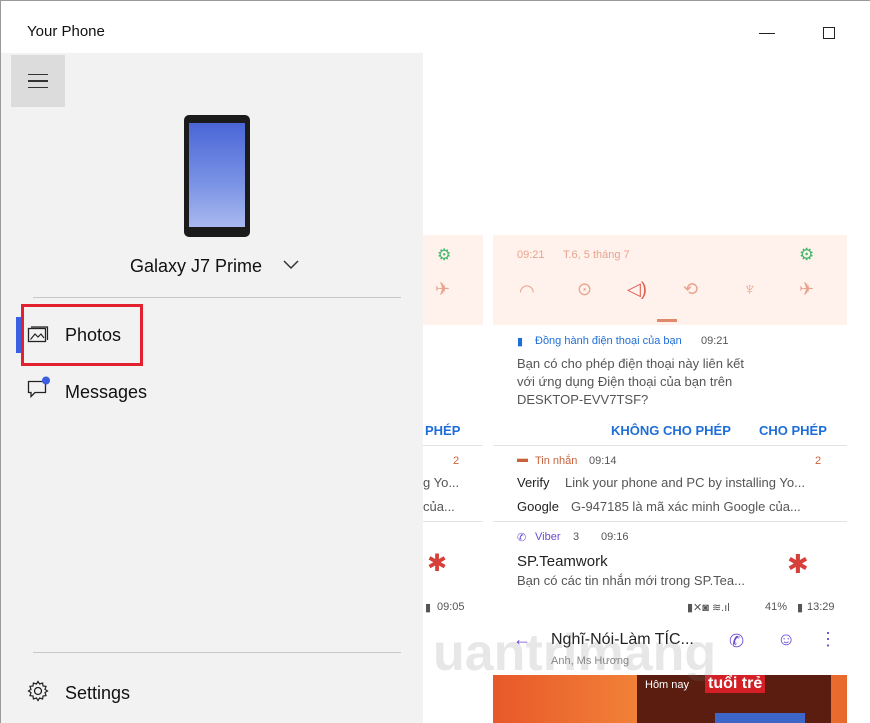 Image resolution: width=870 pixels, height=723 pixels. What do you see at coordinates (82, 335) in the screenshot?
I see `highlight-box` at bounding box center [82, 335].